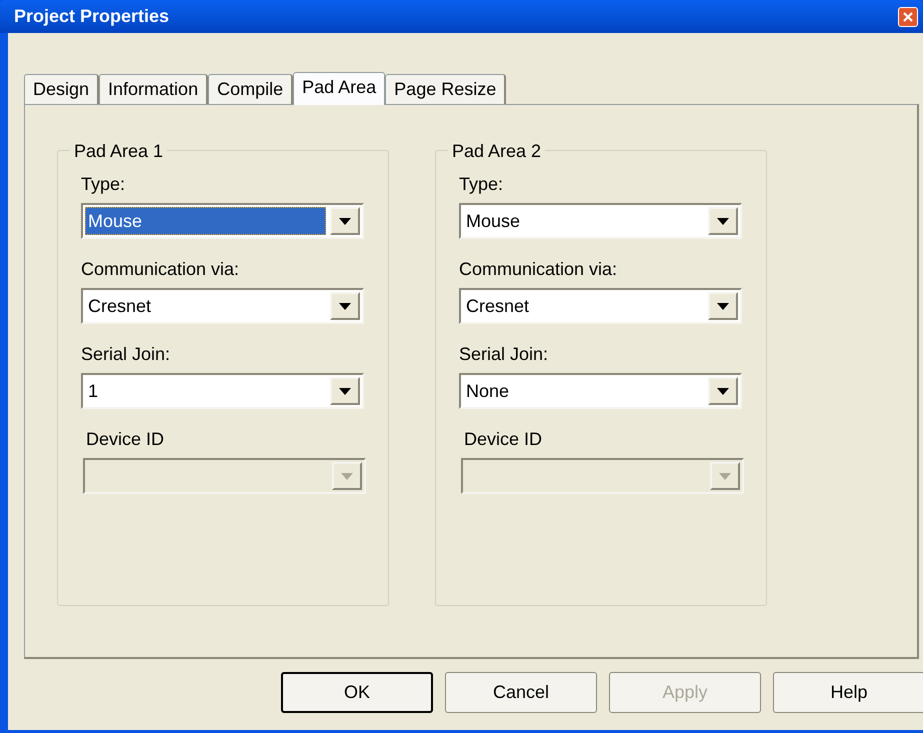 This screenshot has height=733, width=923. I want to click on window-title: Project Properties, so click(92, 16).